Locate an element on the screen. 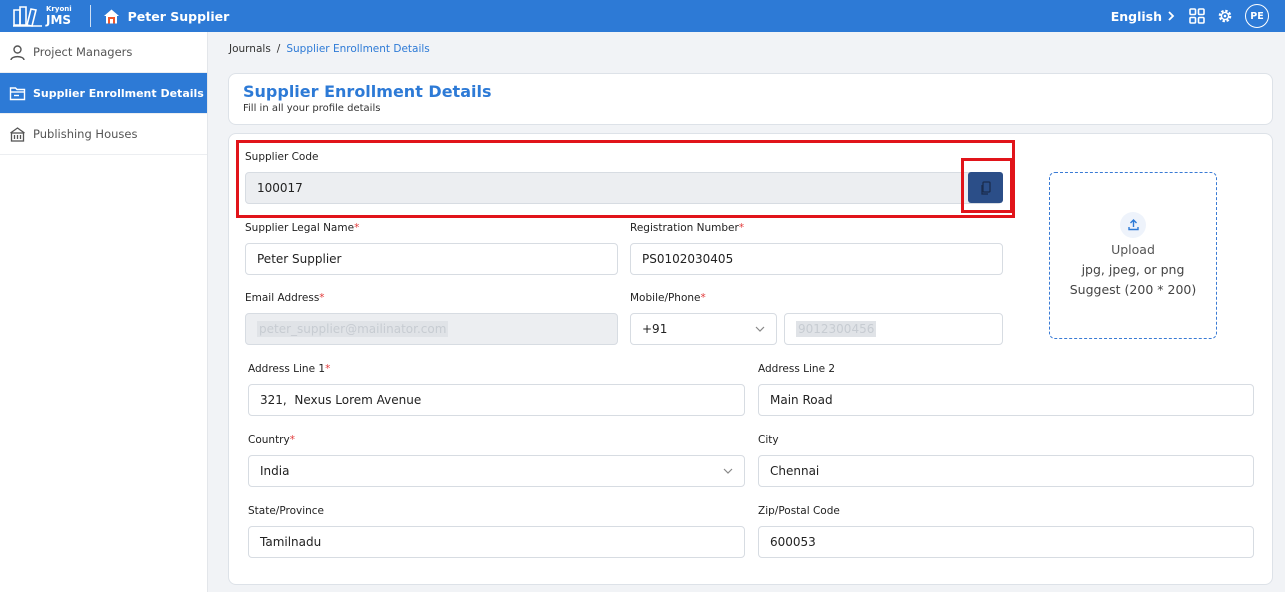 This screenshot has height=592, width=1285. country-label: Country* is located at coordinates (271, 440).